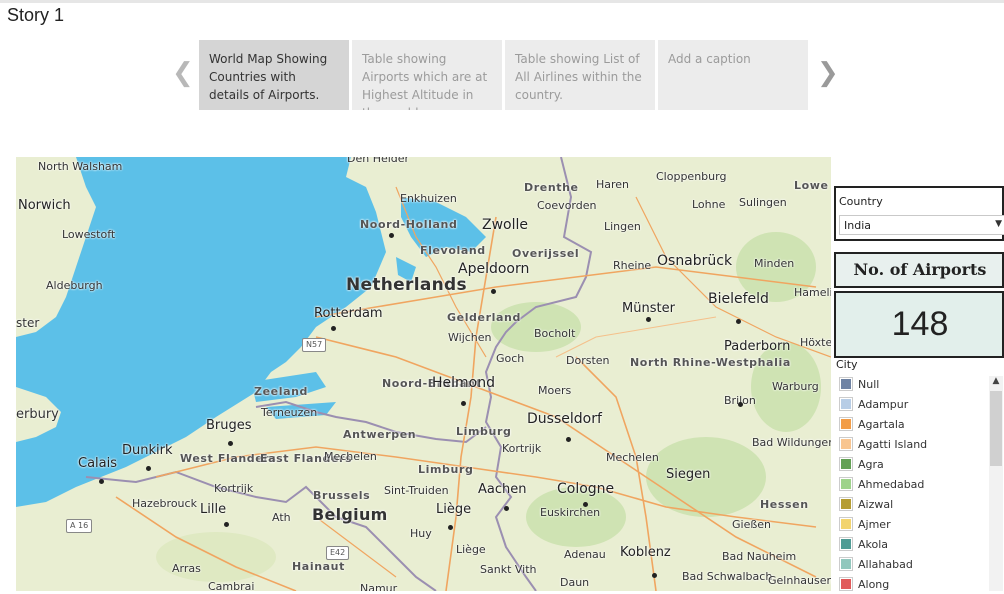 This screenshot has height=594, width=1004. Describe the element at coordinates (812, 292) in the screenshot. I see `map-label-hameln: Hameli` at that location.